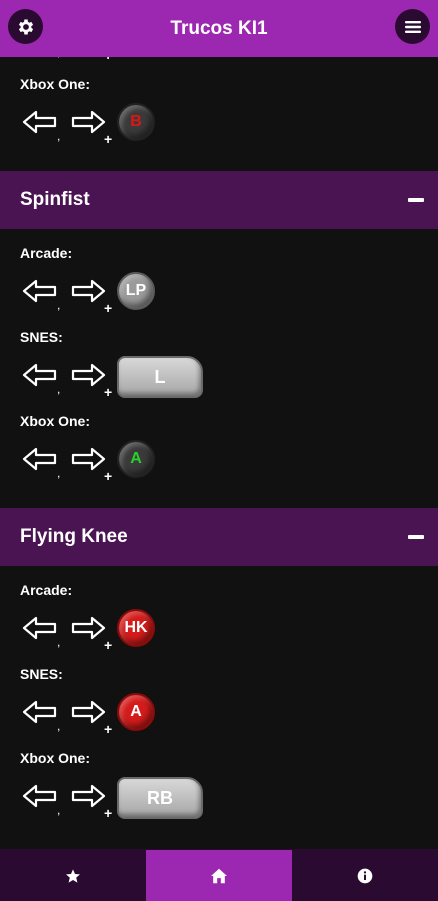  What do you see at coordinates (74, 536) in the screenshot?
I see `move-title: Flying Knee` at bounding box center [74, 536].